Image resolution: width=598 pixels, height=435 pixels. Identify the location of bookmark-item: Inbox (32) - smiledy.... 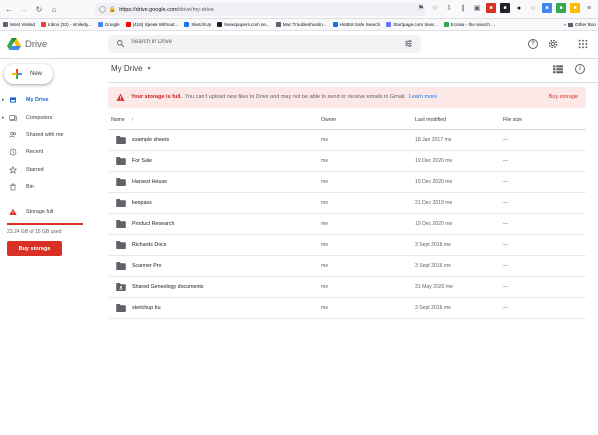
(66, 24).